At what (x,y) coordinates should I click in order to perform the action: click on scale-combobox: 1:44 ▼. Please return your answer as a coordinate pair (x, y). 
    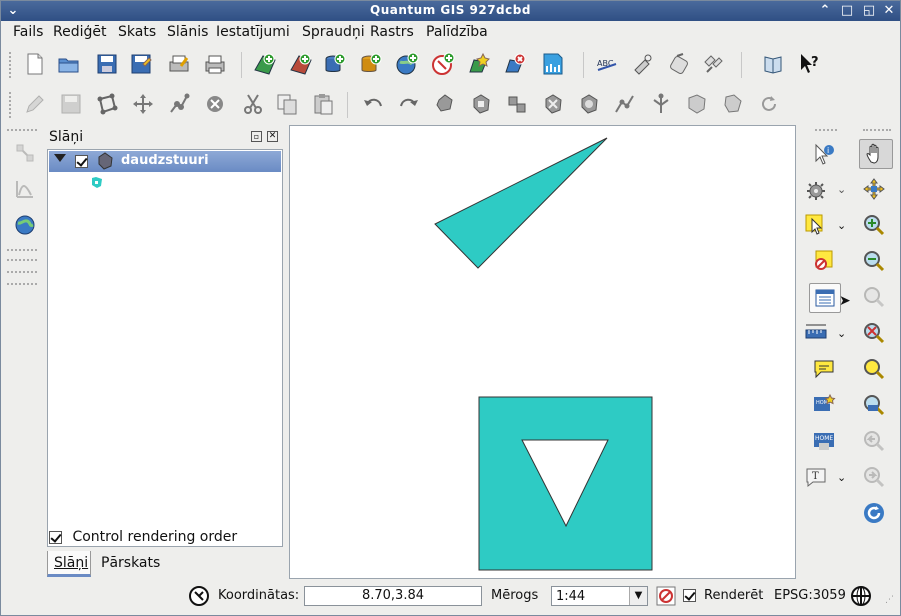
    Looking at the image, I should click on (599, 596).